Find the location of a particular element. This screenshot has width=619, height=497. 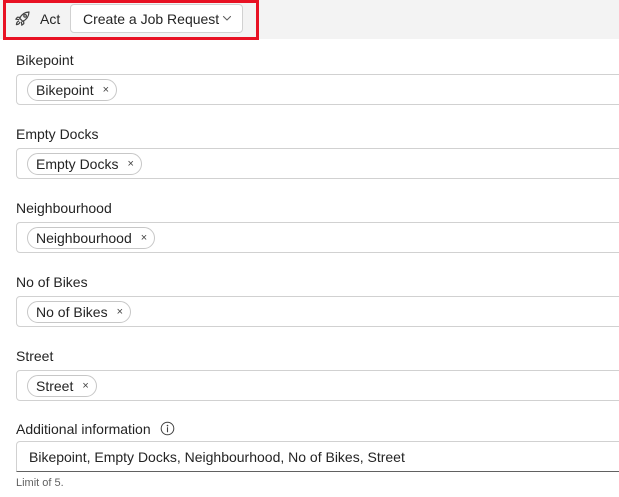

street-tag: Street × is located at coordinates (62, 386).